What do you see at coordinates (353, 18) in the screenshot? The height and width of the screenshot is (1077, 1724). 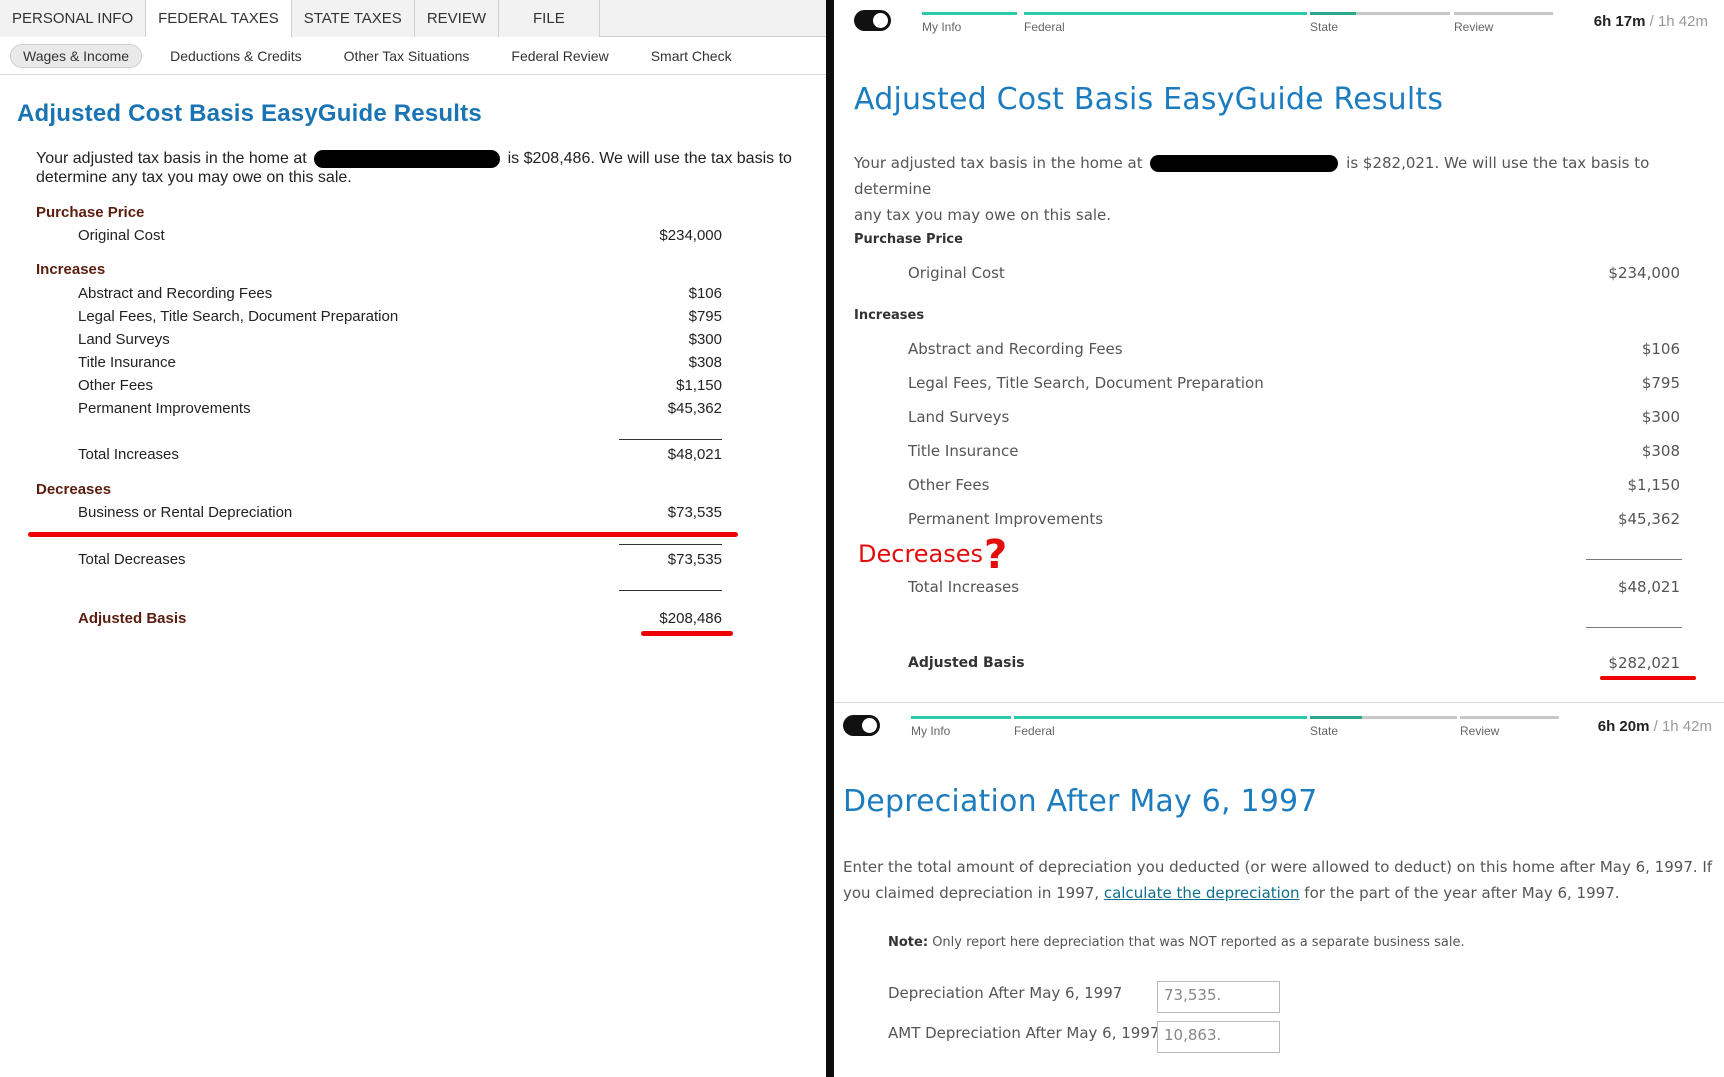 I see `tab-state-taxes: STATE TAXES` at bounding box center [353, 18].